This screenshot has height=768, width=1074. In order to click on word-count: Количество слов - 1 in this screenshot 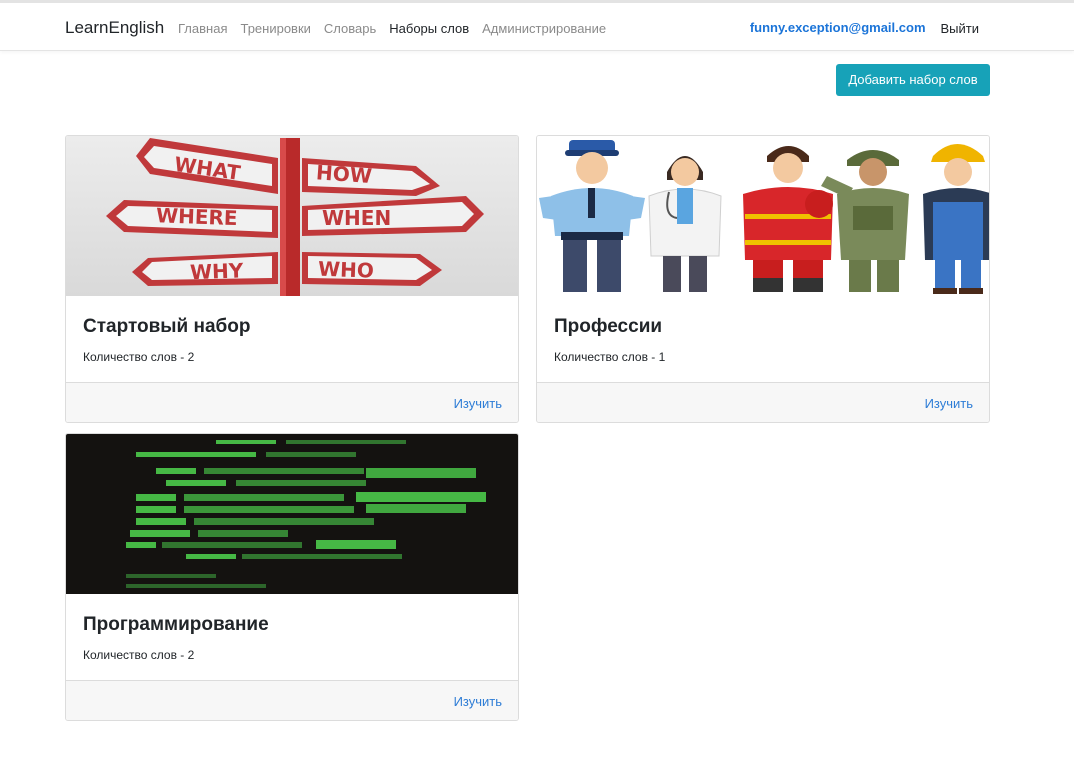, I will do `click(610, 357)`.